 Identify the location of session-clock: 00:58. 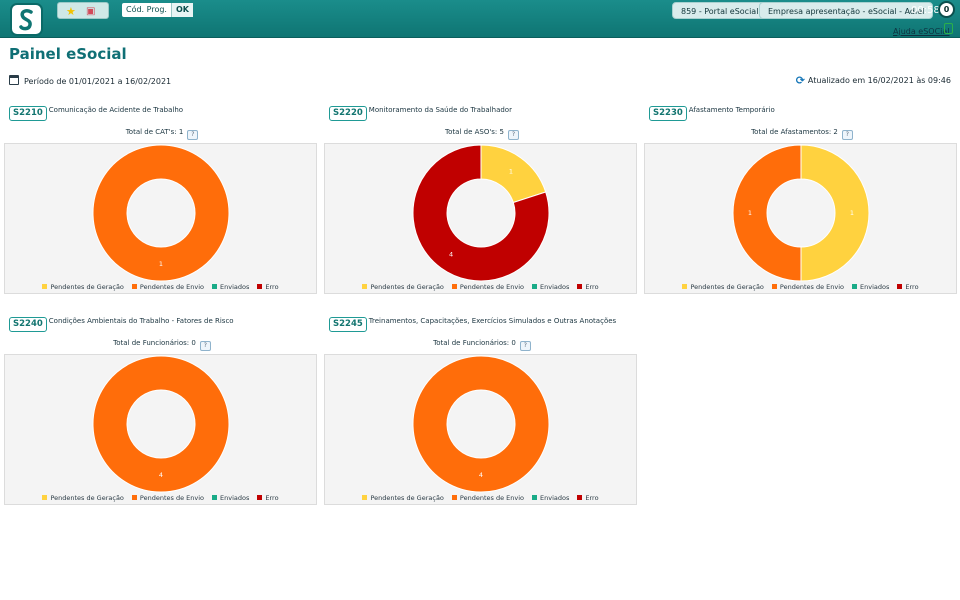
(925, 10).